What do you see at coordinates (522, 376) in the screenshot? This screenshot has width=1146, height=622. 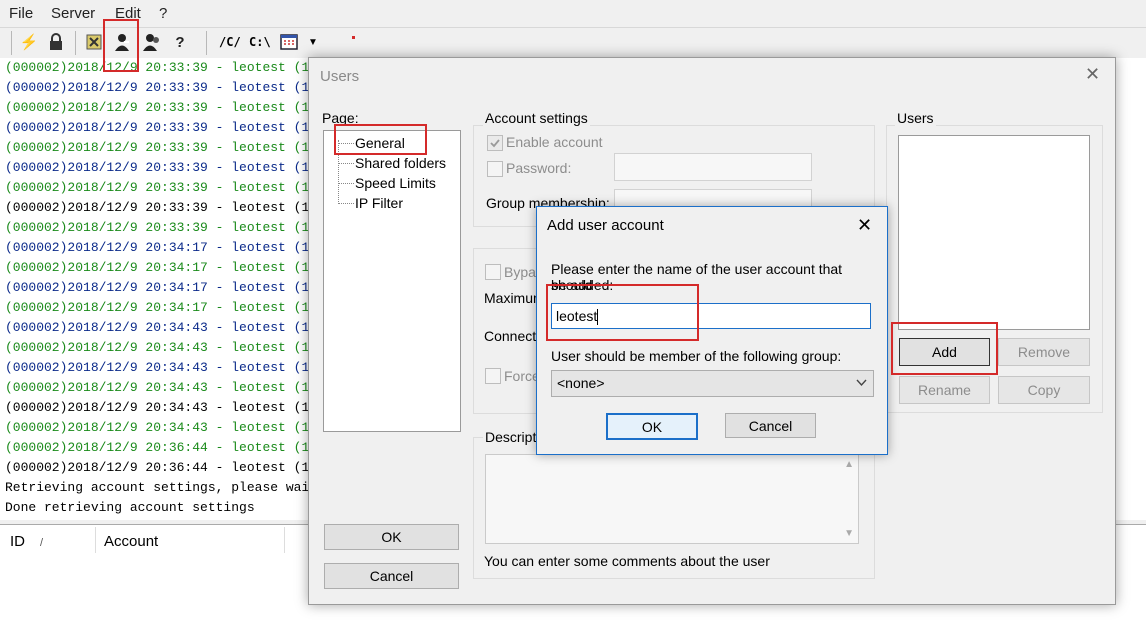 I see `force-label: Force` at bounding box center [522, 376].